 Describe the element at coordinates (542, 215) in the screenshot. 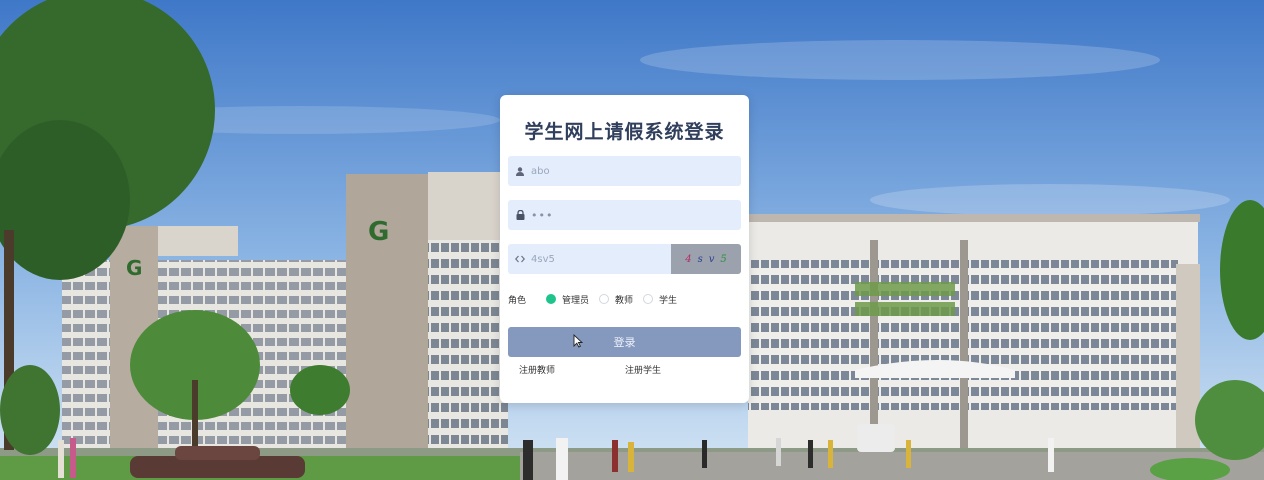

I see `password-value: •••` at that location.